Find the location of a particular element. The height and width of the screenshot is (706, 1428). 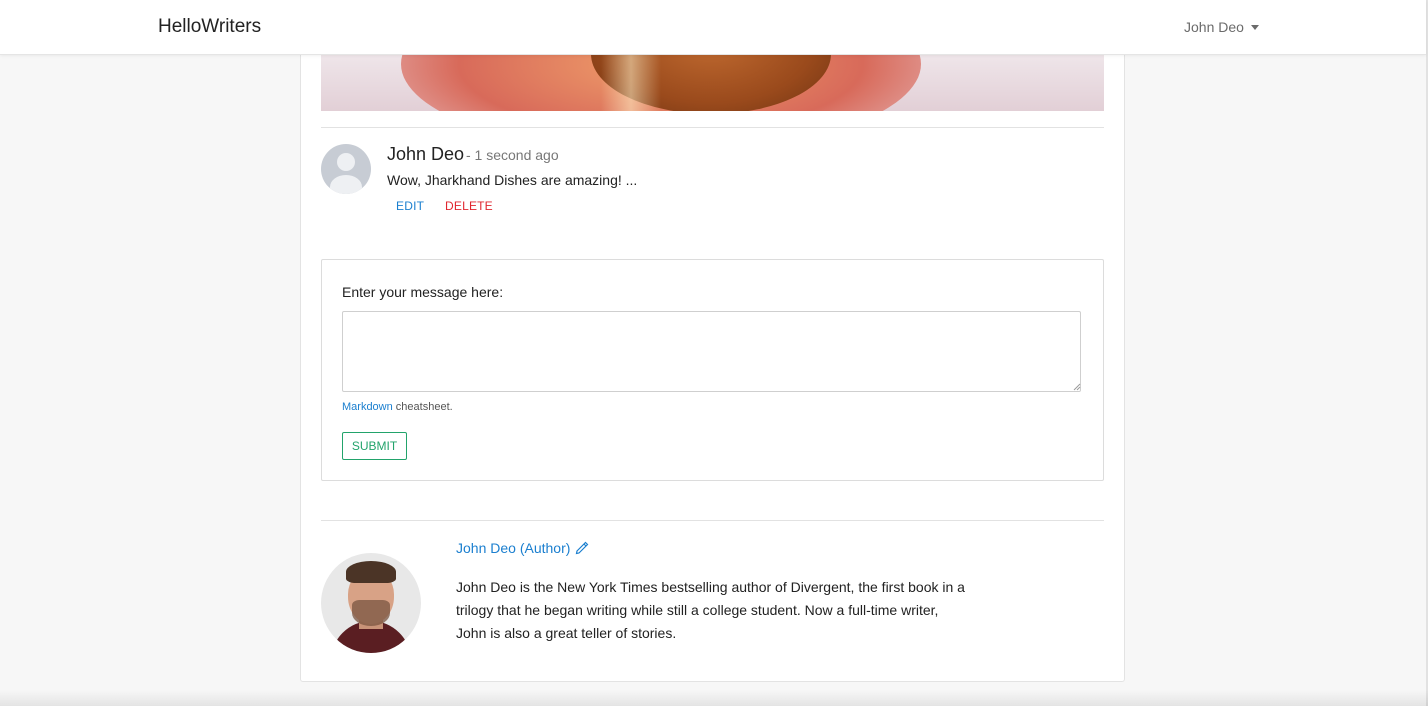

message-label: Enter your message here: is located at coordinates (423, 292).